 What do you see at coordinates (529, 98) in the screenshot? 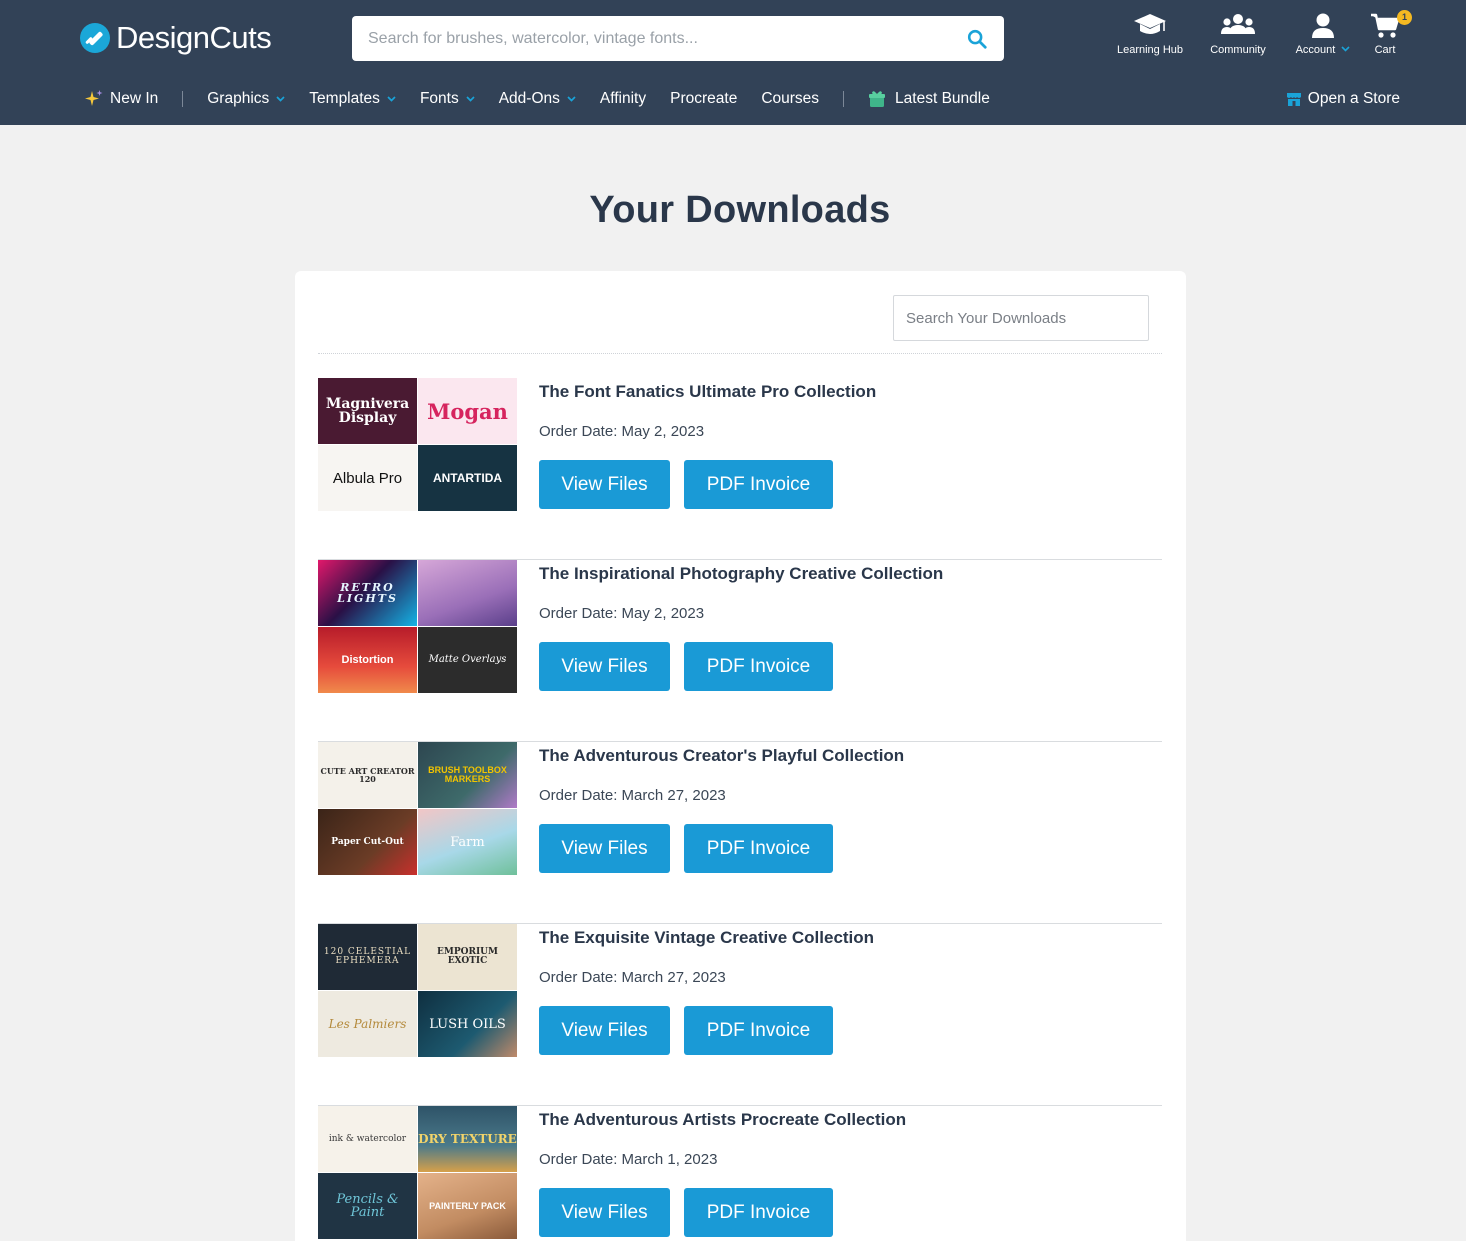
I see `nav-add-ons-label: Add-Ons` at bounding box center [529, 98].